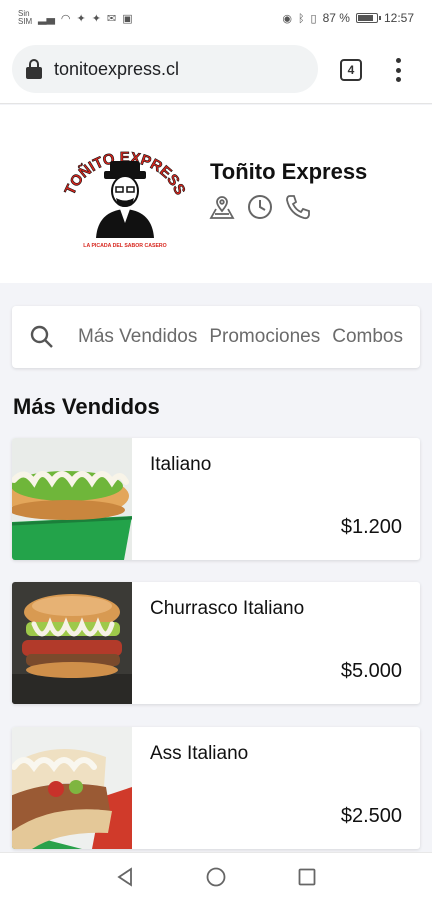 The width and height of the screenshot is (432, 900). Describe the element at coordinates (287, 18) in the screenshot. I see `eye-icon: ◉` at that location.